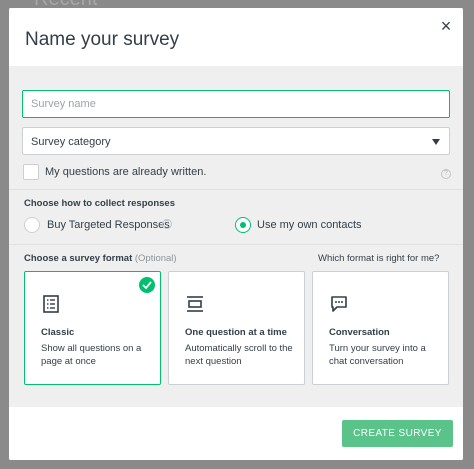  I want to click on survey-name-input, so click(236, 104).